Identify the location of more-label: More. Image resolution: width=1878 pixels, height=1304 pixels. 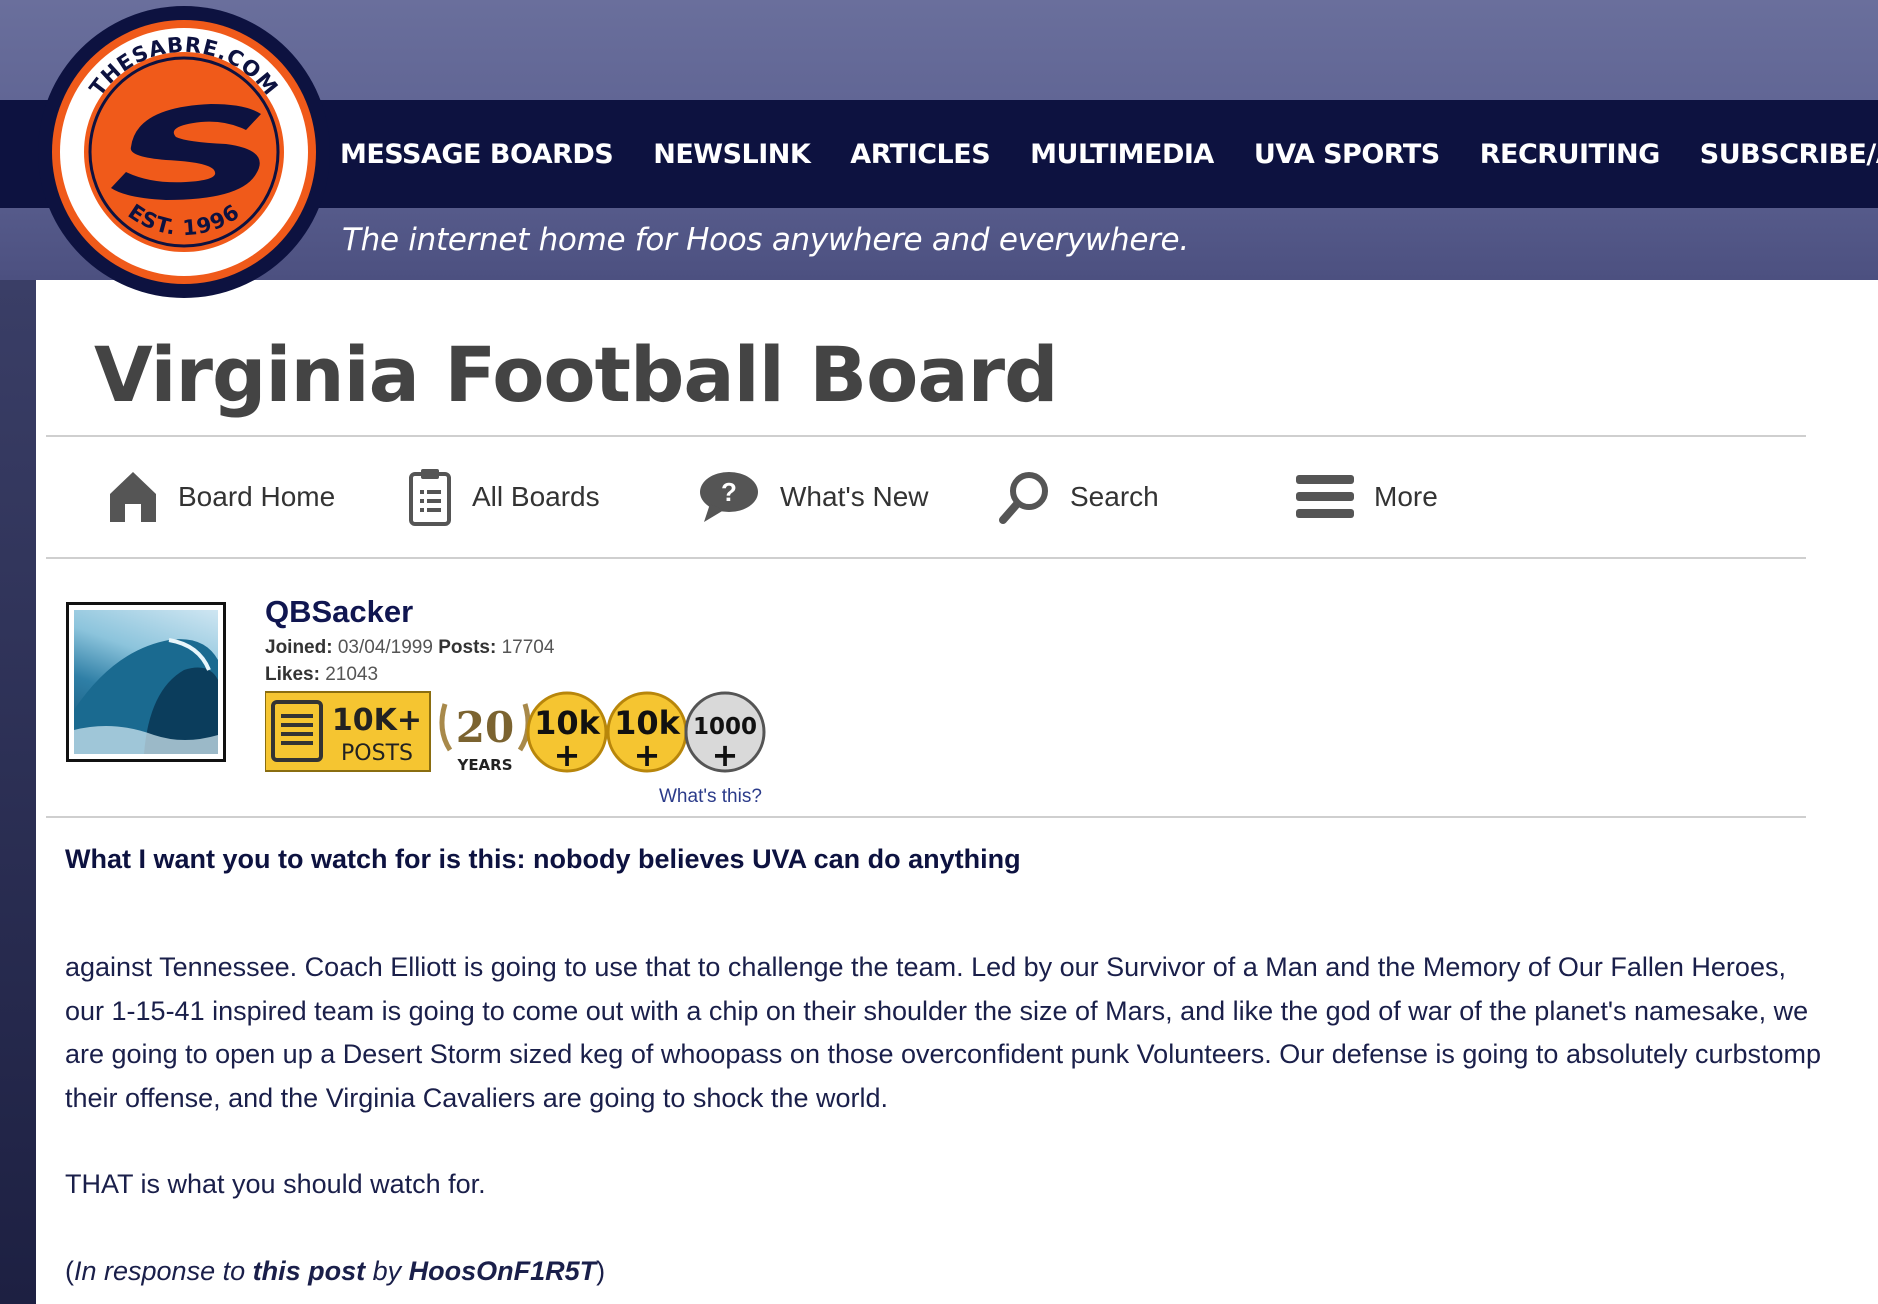
(1406, 496).